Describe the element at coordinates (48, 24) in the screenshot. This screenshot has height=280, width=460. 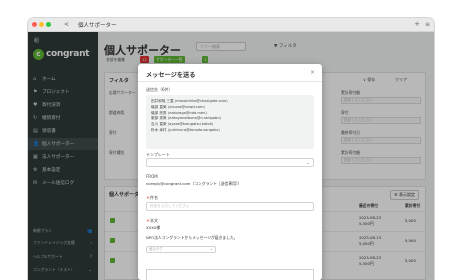
I see `maximize-window-button` at that location.